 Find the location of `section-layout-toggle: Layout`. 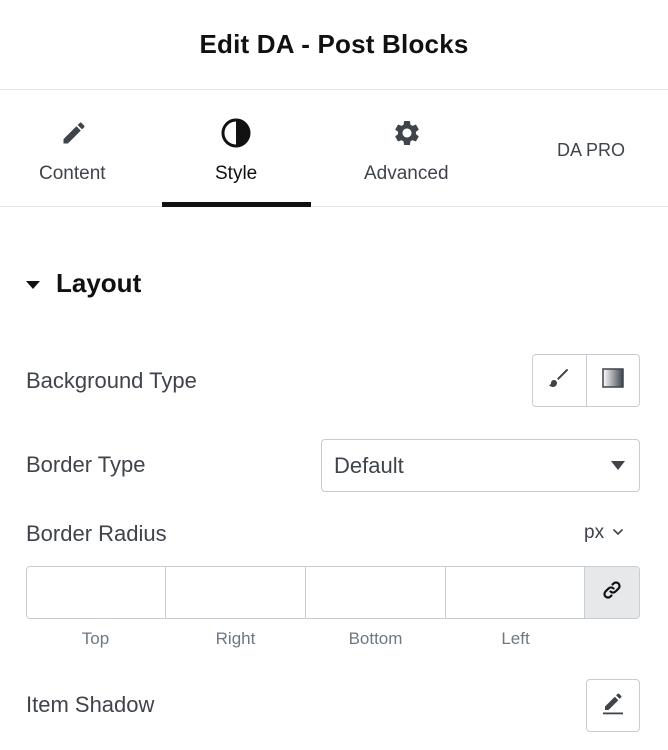

section-layout-toggle: Layout is located at coordinates (83, 283).